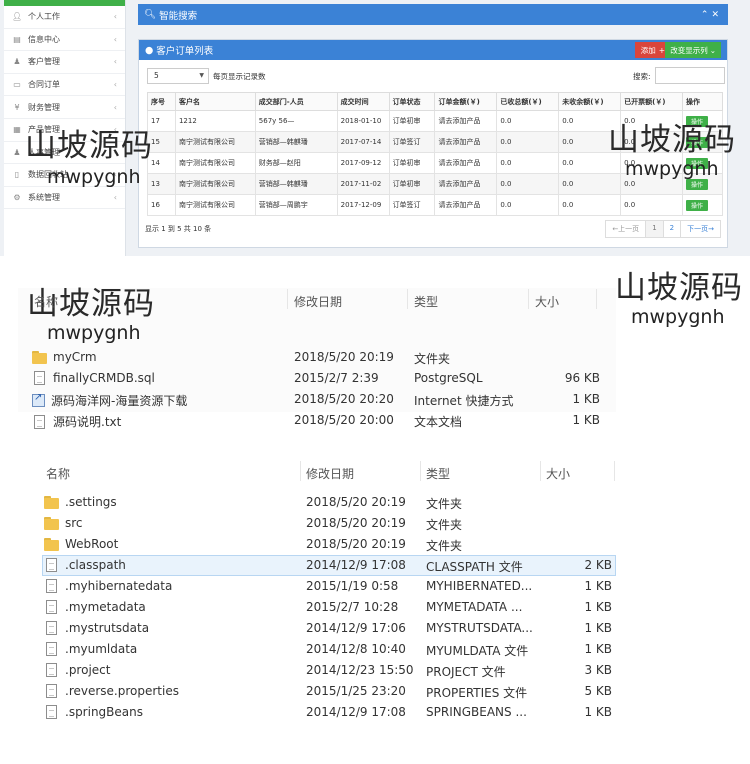 Image resolution: width=750 pixels, height=764 pixels. Describe the element at coordinates (329, 523) in the screenshot. I see `file-row: src 2018/5/20 20:19 文件夹` at that location.